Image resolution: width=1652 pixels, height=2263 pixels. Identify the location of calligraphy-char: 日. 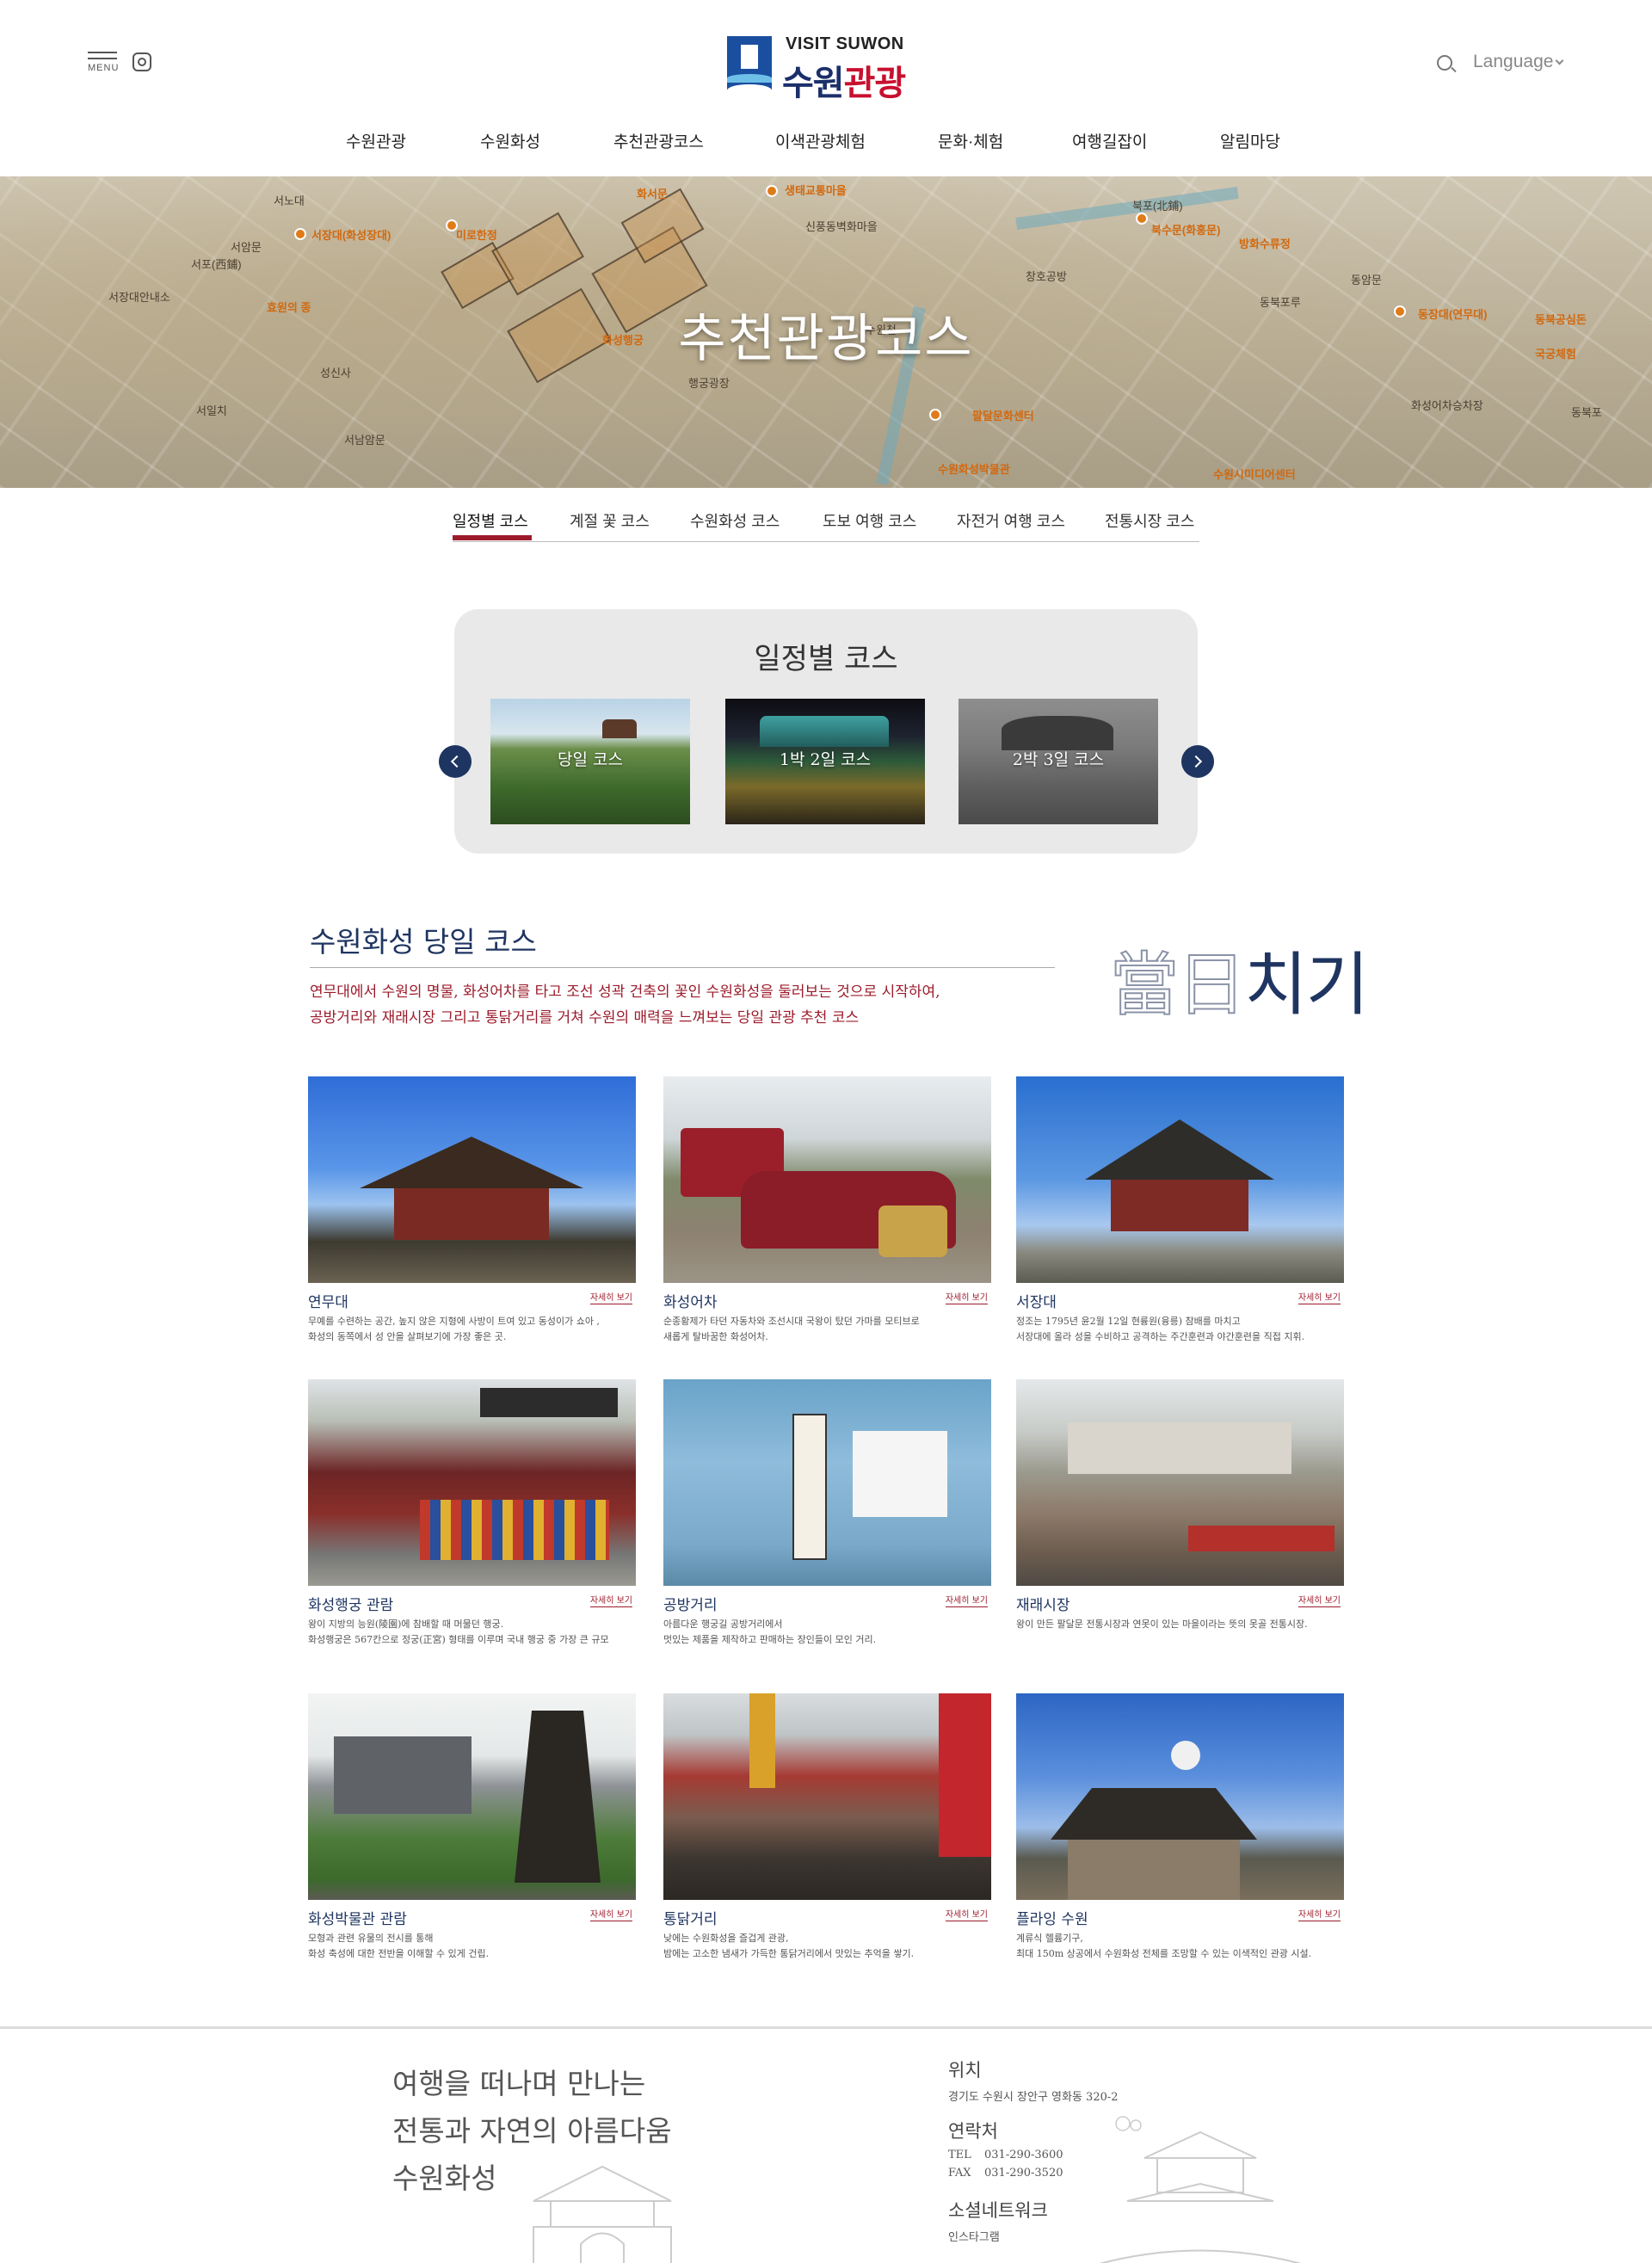
(1211, 985).